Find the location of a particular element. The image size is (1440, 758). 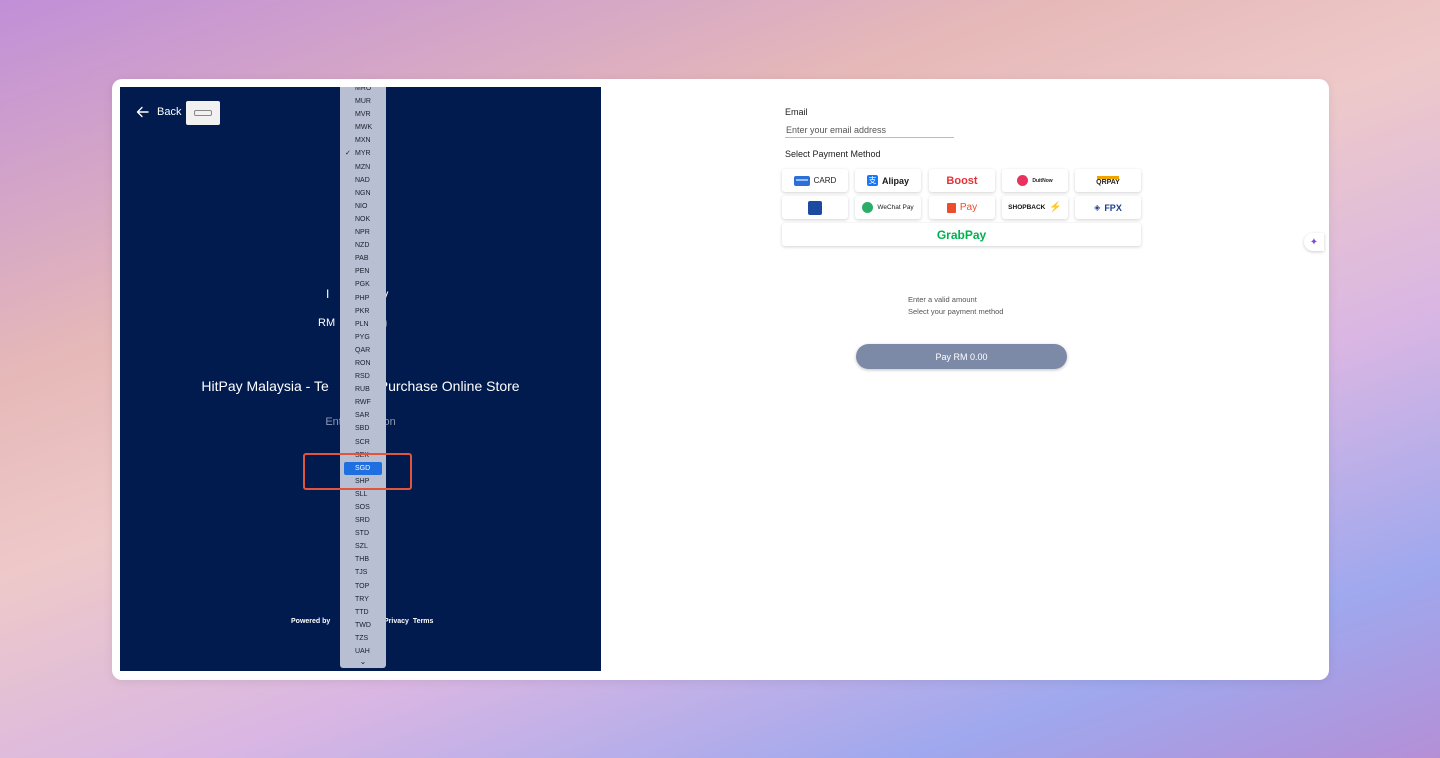

email-field is located at coordinates (869, 130).